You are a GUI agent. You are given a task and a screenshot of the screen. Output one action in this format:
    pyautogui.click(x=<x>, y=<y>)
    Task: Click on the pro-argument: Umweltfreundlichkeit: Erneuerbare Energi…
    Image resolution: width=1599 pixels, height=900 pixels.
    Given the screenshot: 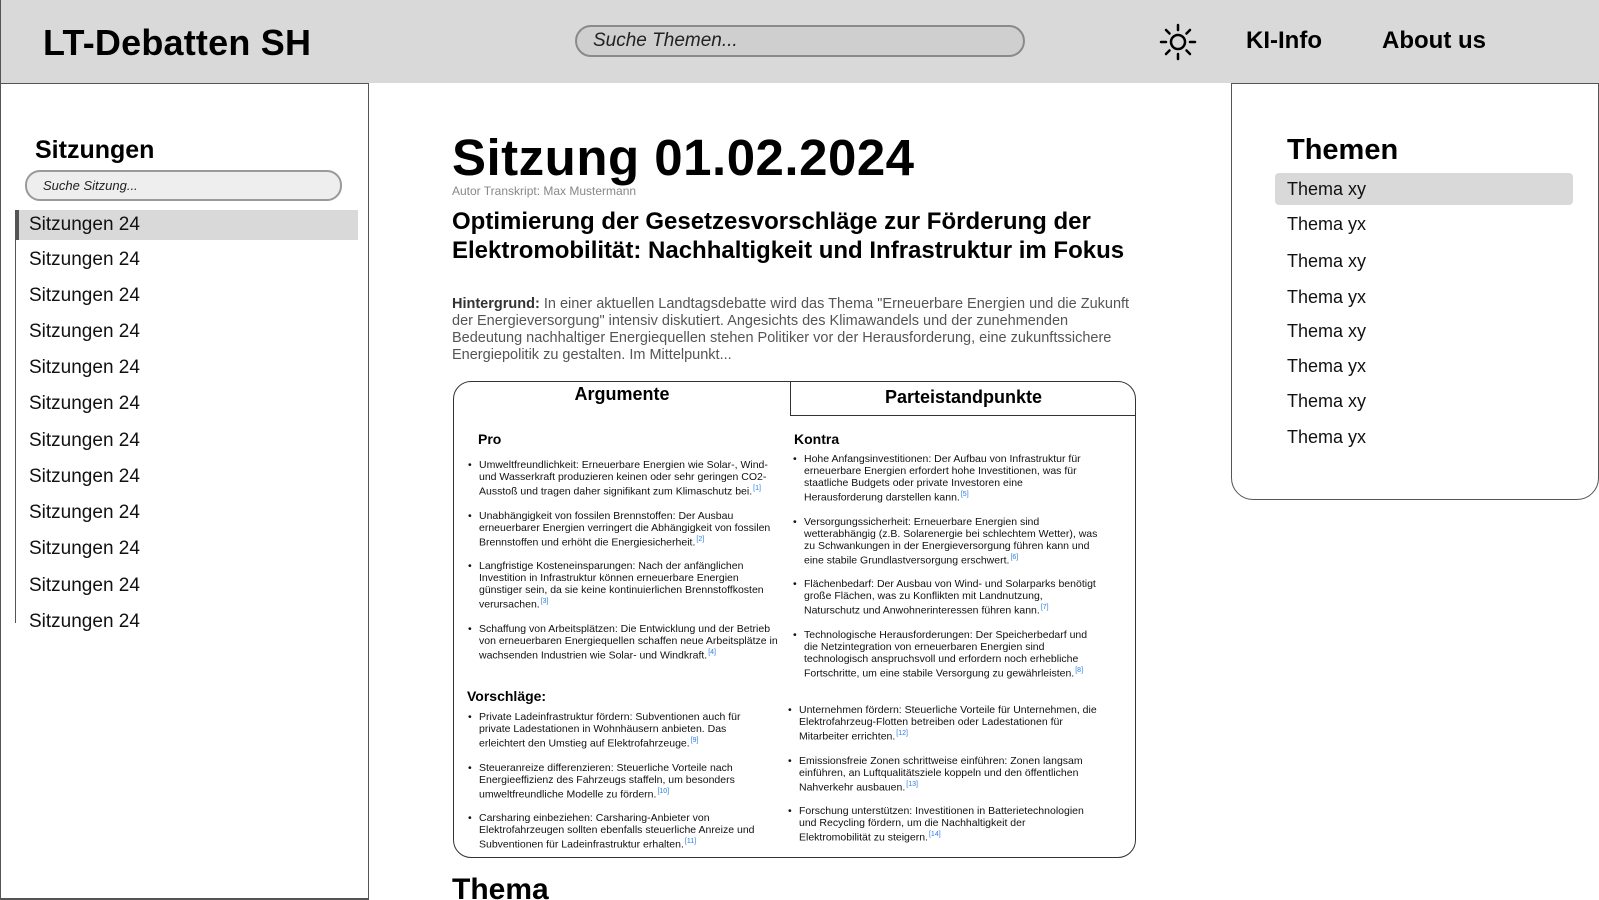 What is the action you would take?
    pyautogui.click(x=624, y=478)
    